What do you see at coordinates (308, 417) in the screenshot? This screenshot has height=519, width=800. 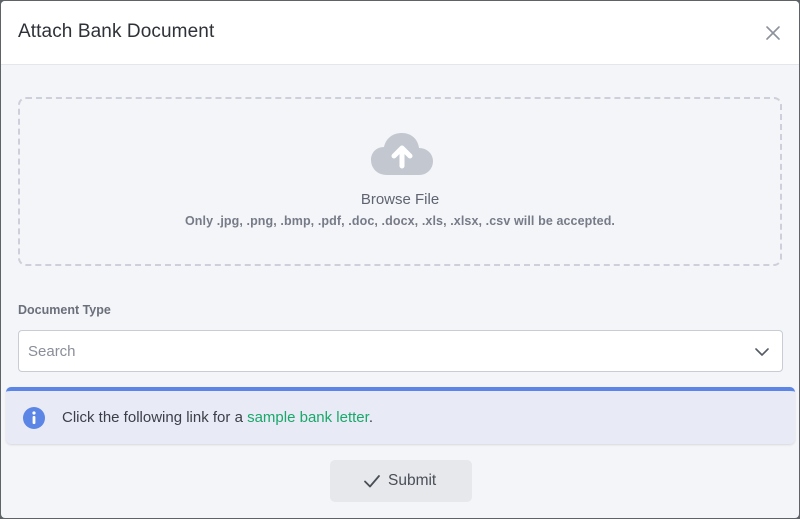 I see `sample-bank-letter-link: sample bank letter` at bounding box center [308, 417].